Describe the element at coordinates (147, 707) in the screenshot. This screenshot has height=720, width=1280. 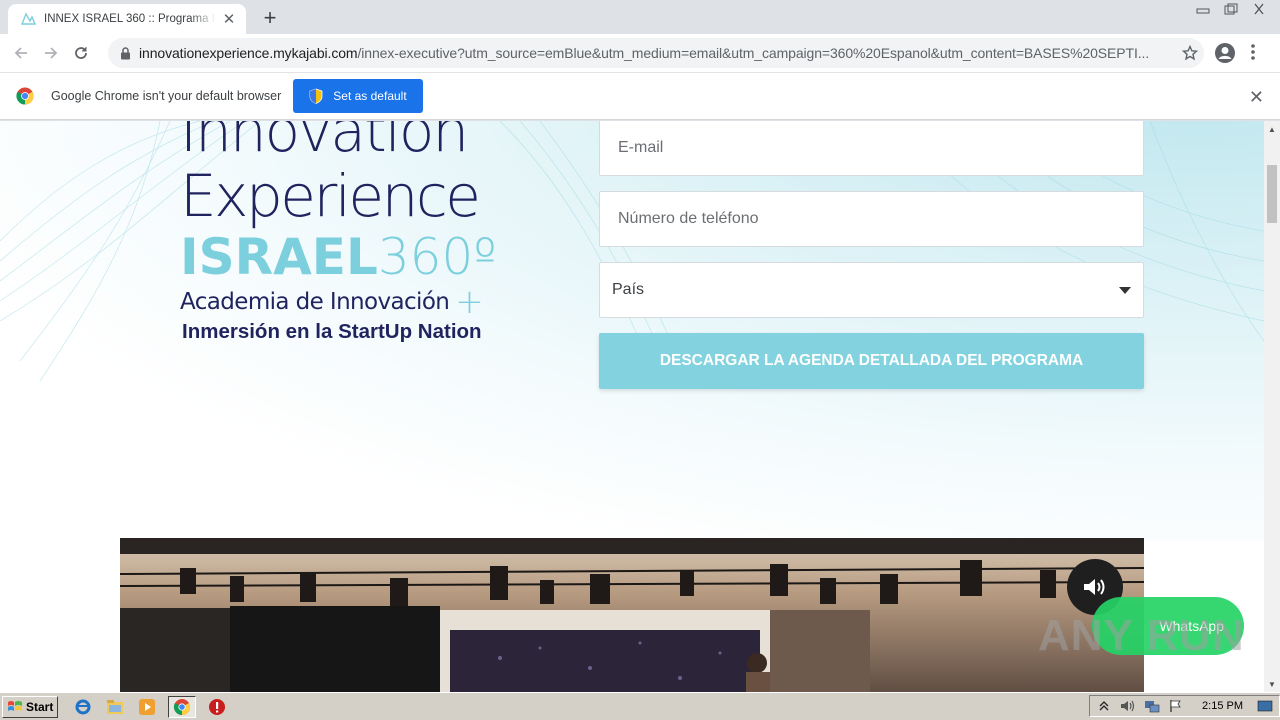
I see `media-player-icon` at that location.